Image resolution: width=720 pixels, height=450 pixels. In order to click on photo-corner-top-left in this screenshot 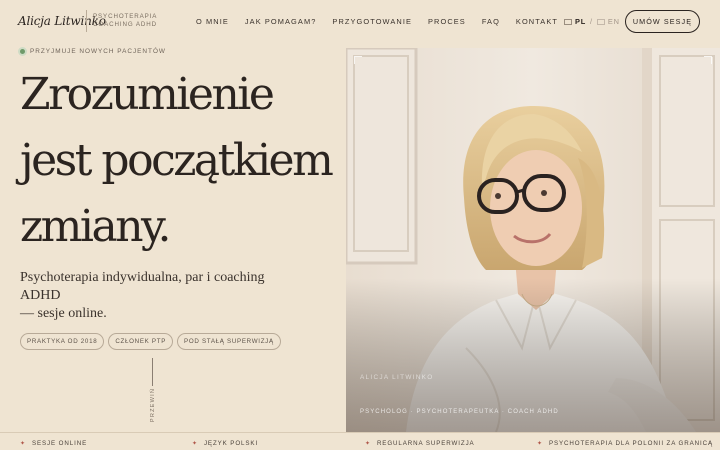, I will do `click(358, 60)`.